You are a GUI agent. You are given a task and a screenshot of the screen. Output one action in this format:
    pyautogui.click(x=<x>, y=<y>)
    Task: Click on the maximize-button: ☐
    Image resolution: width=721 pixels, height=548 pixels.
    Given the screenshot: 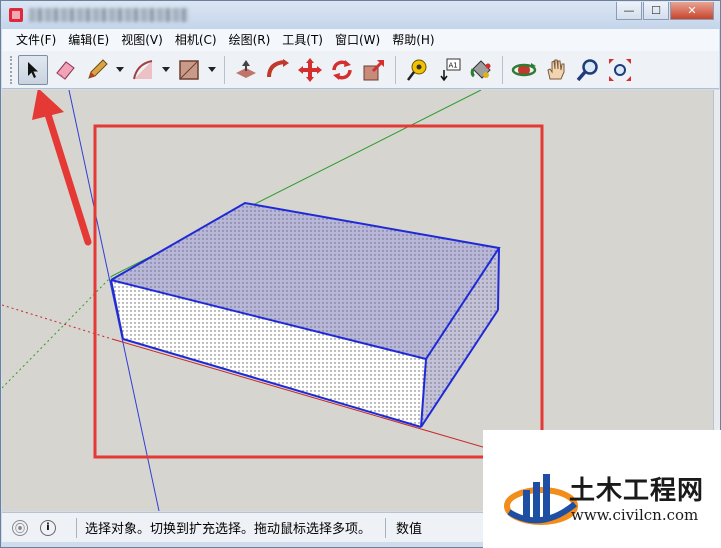 What is the action you would take?
    pyautogui.click(x=656, y=11)
    